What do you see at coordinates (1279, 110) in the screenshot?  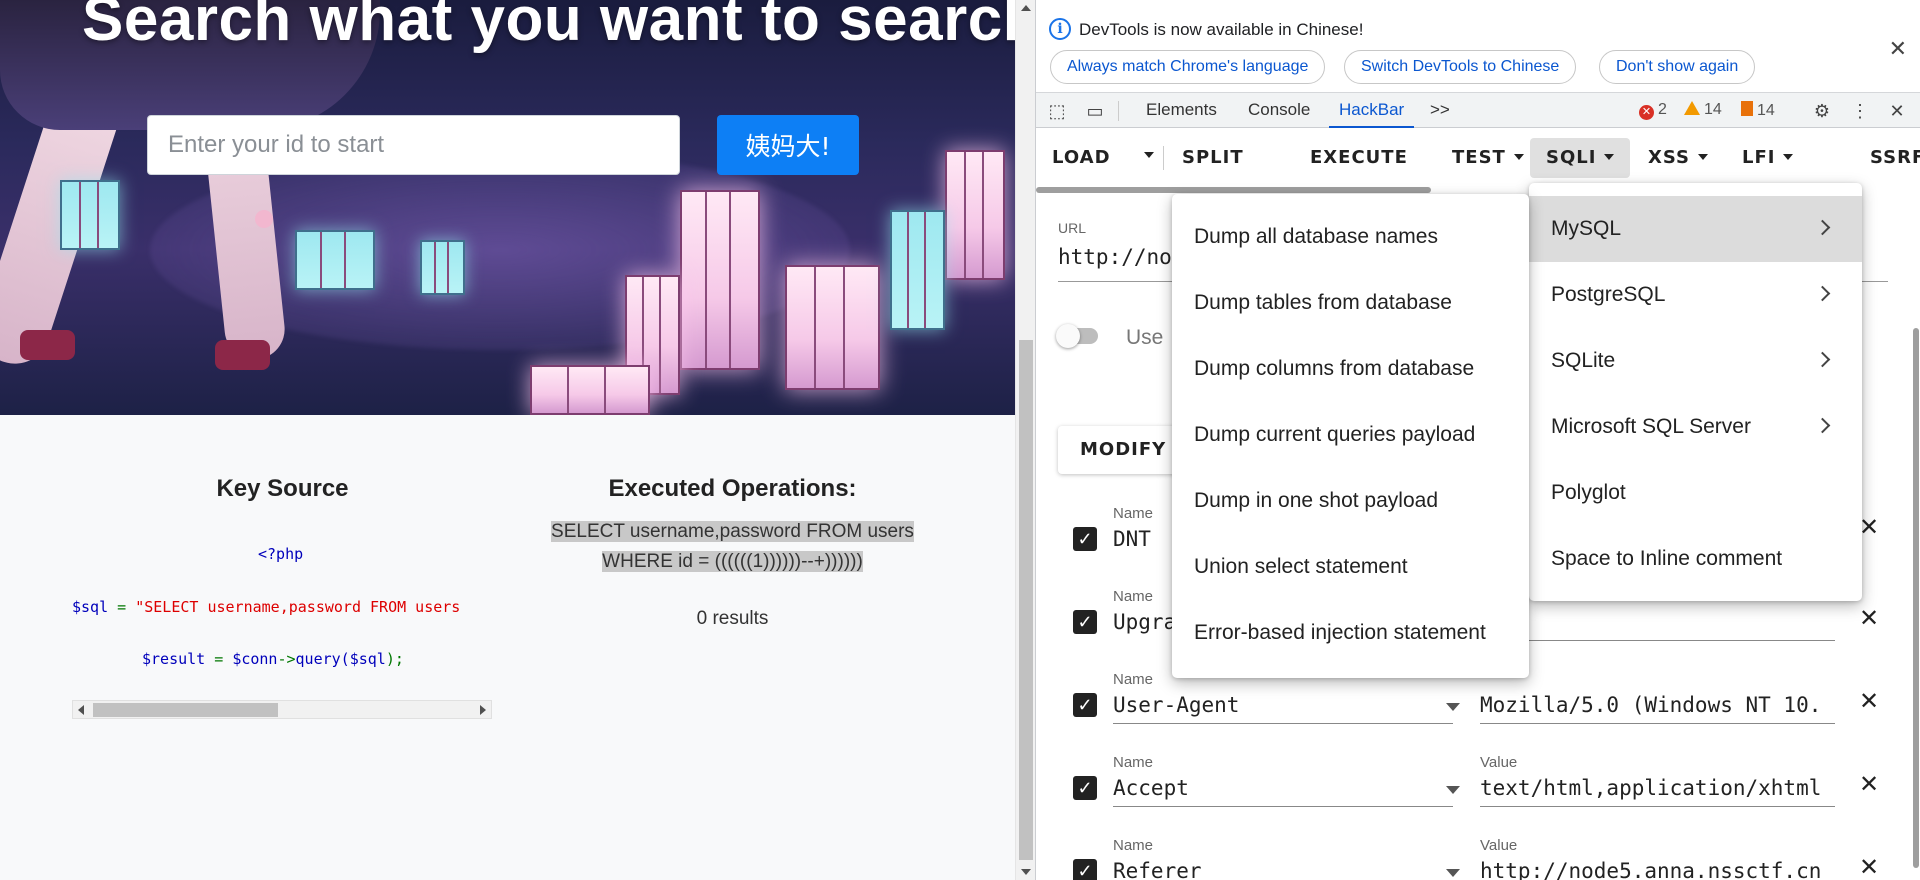 I see `tab-console: Console` at bounding box center [1279, 110].